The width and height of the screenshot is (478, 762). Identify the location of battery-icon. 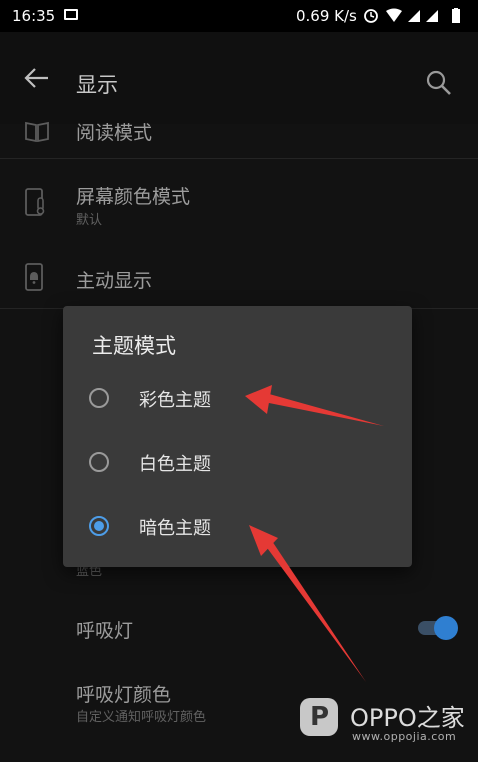
(456, 16).